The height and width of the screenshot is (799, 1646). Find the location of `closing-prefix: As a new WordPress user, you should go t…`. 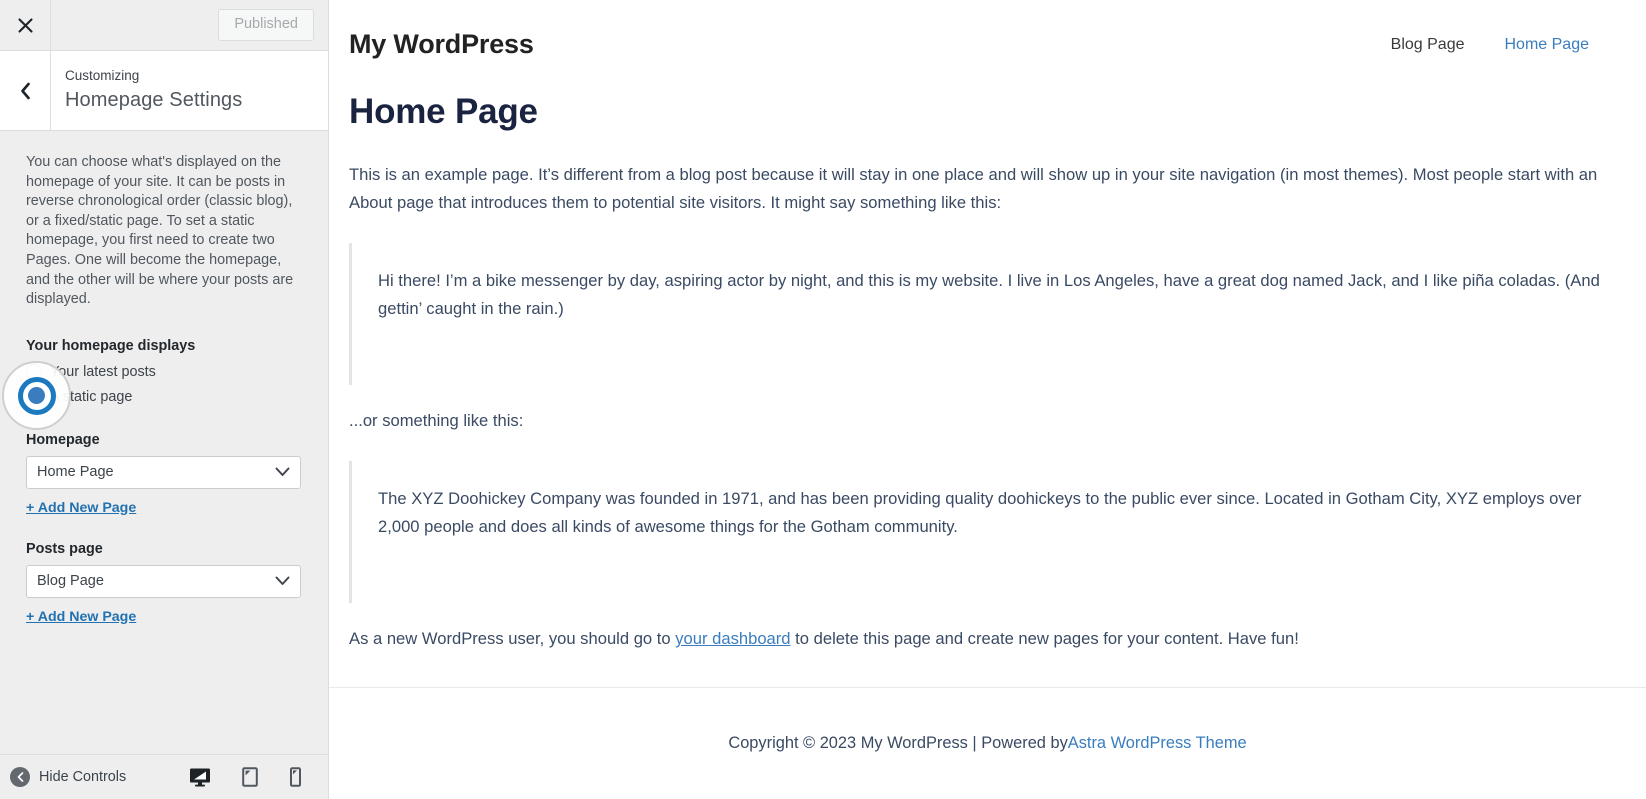

closing-prefix: As a new WordPress user, you should go t… is located at coordinates (512, 638).